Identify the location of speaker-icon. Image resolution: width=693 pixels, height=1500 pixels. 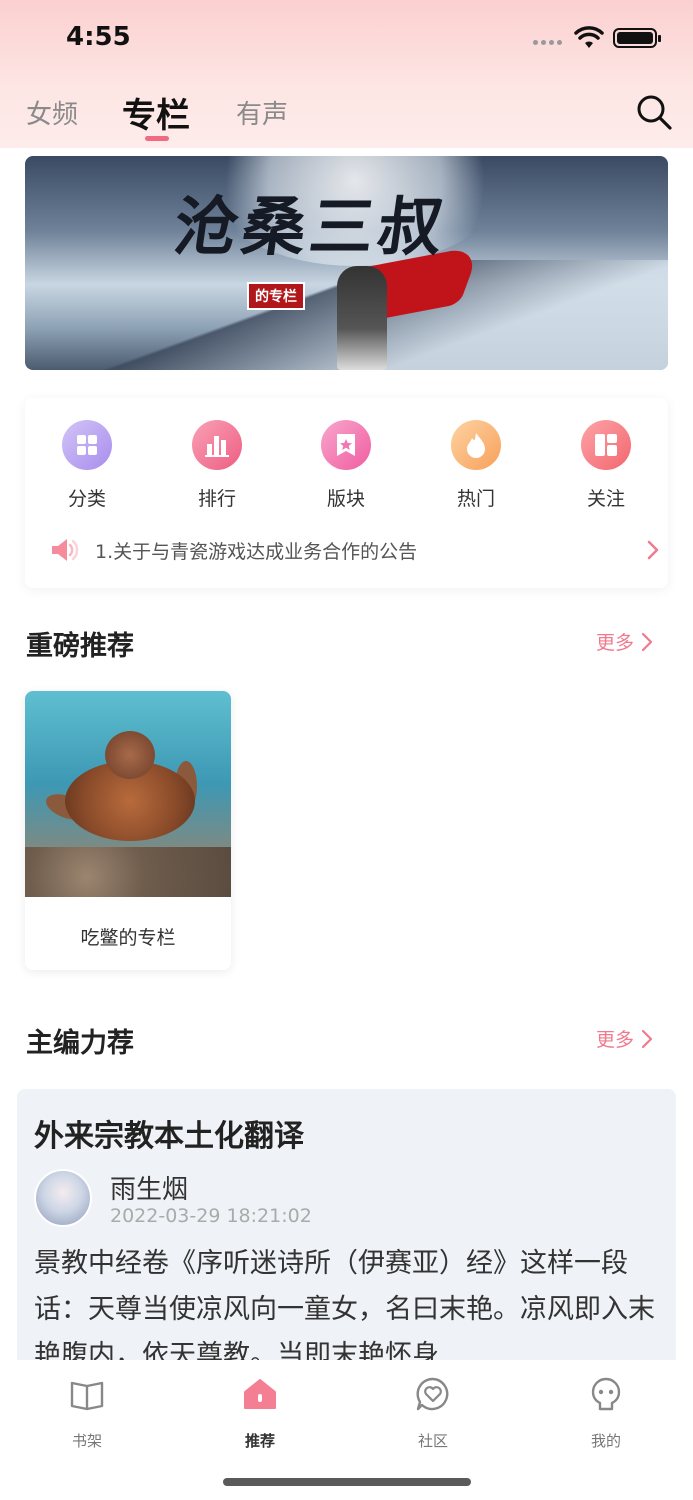
(65, 550).